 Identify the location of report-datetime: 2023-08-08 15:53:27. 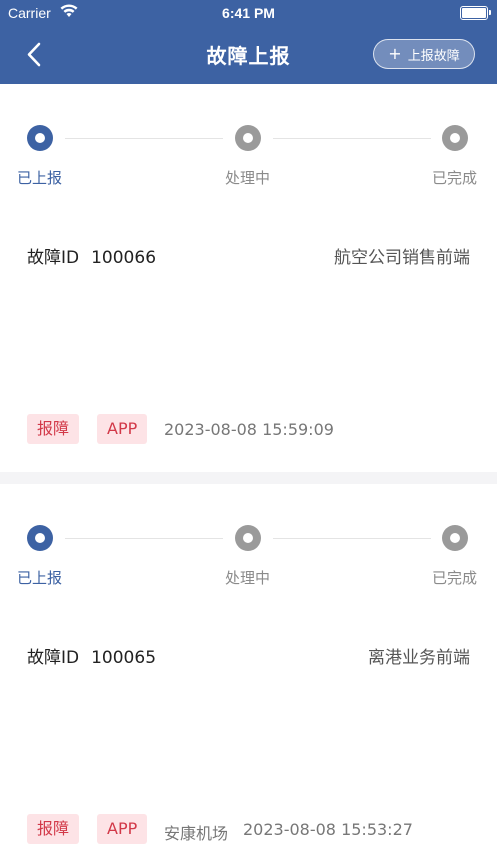
(328, 829).